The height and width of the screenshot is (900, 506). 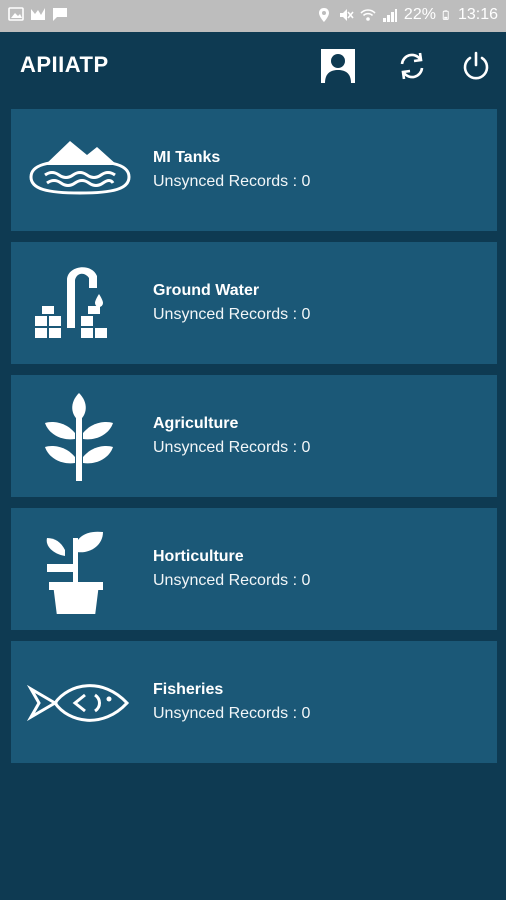 I want to click on clock: 13:16, so click(x=477, y=14).